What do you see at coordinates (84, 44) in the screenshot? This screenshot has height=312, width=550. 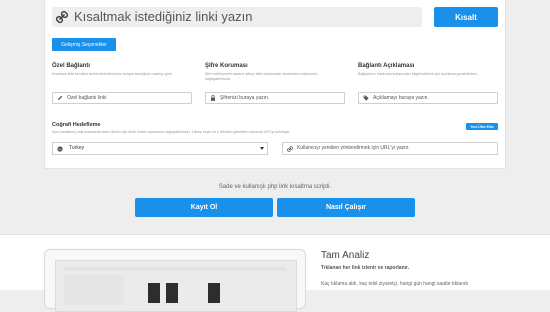 I see `advanced-options-button: Gelişmiş Seçenekler` at bounding box center [84, 44].